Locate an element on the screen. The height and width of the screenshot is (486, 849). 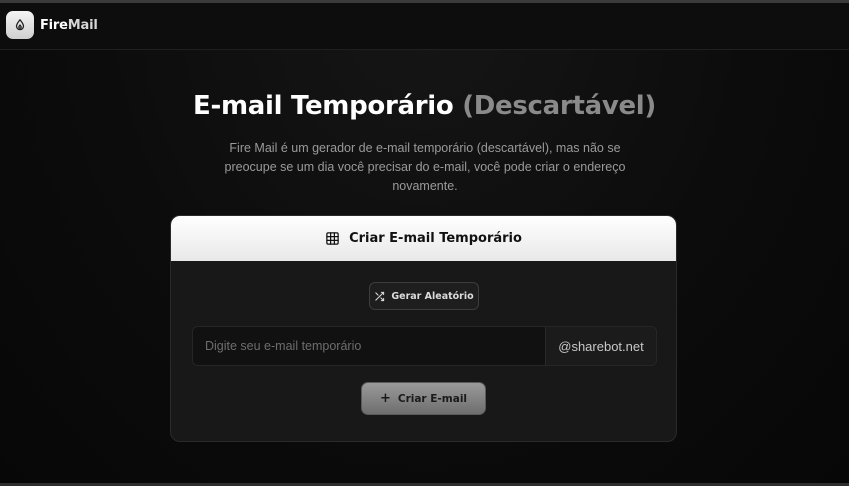
email-input-group: @sharebot.net is located at coordinates (424, 346).